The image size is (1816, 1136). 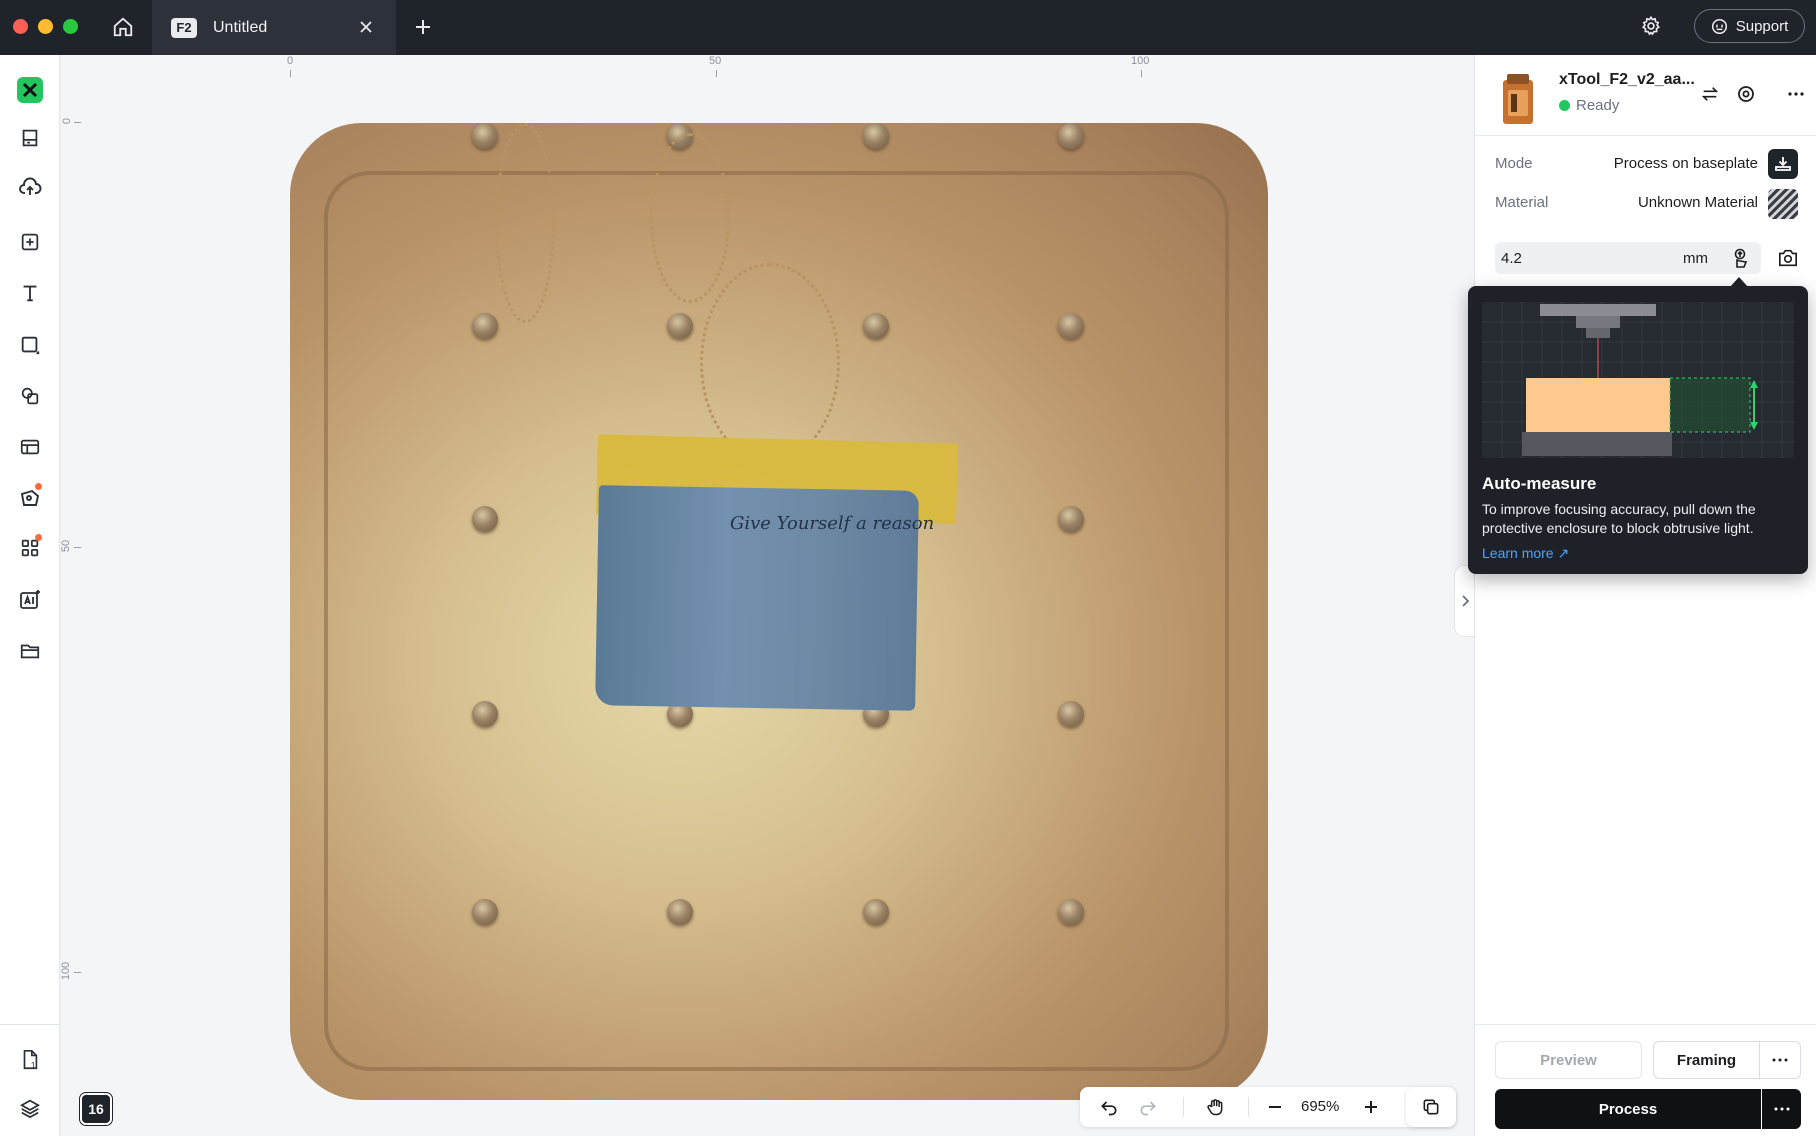 I want to click on undo-icon, so click(x=1109, y=1107).